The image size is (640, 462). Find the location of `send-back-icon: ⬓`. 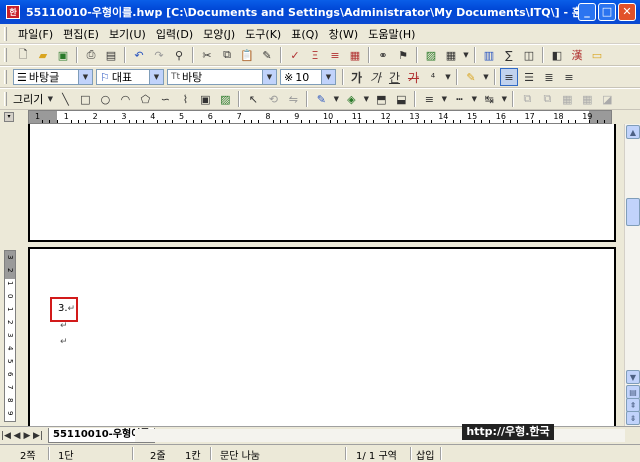

send-back-icon: ⬓ is located at coordinates (401, 99).